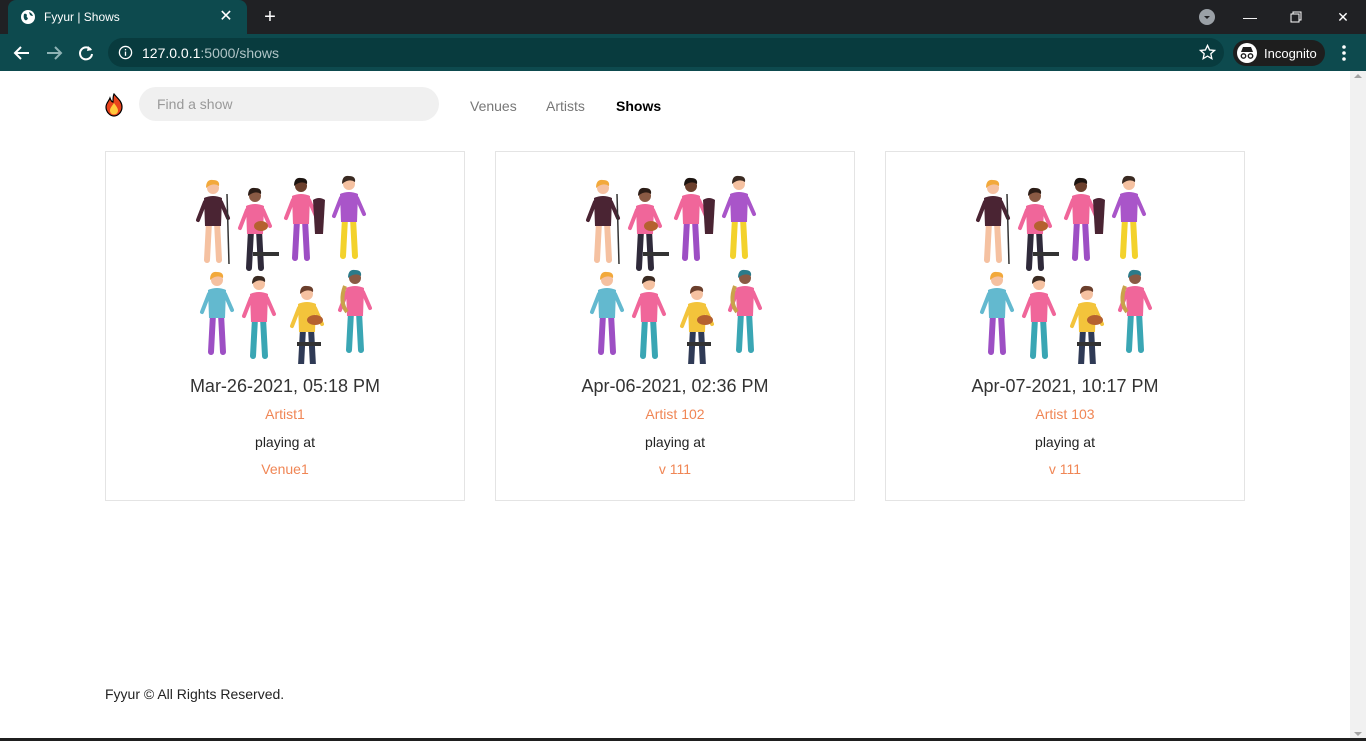 This screenshot has height=741, width=1366. Describe the element at coordinates (285, 386) in the screenshot. I see `show-date: Mar-26-2021, 05:18 PM` at that location.